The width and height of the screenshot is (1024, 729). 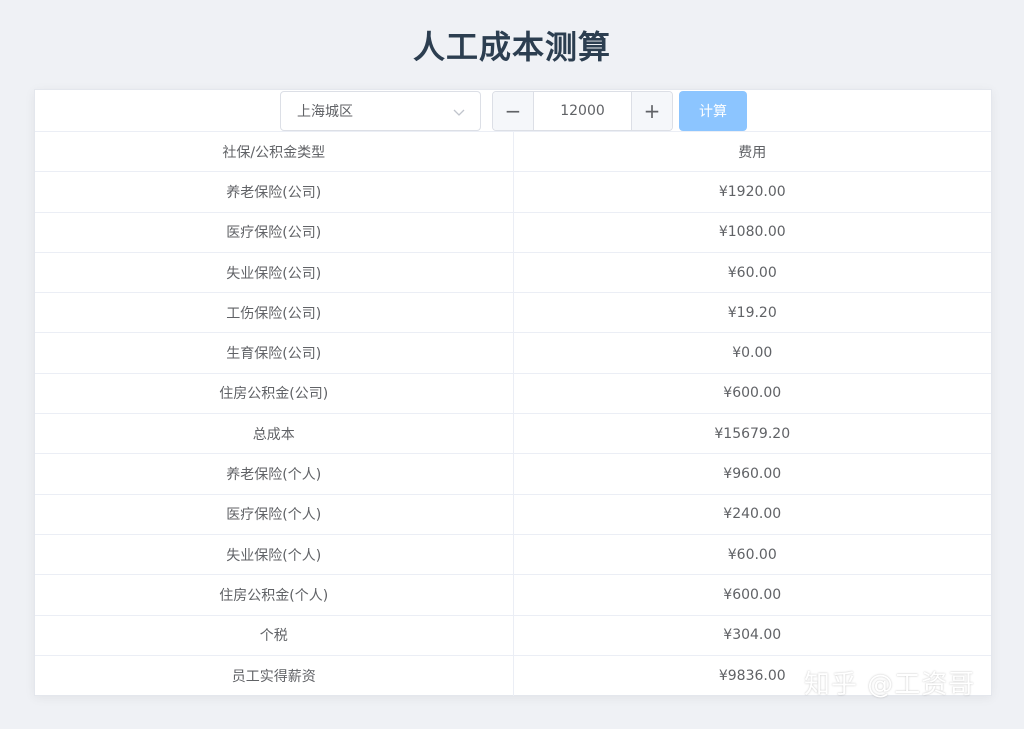 I want to click on amount-input: 12000, so click(x=582, y=111).